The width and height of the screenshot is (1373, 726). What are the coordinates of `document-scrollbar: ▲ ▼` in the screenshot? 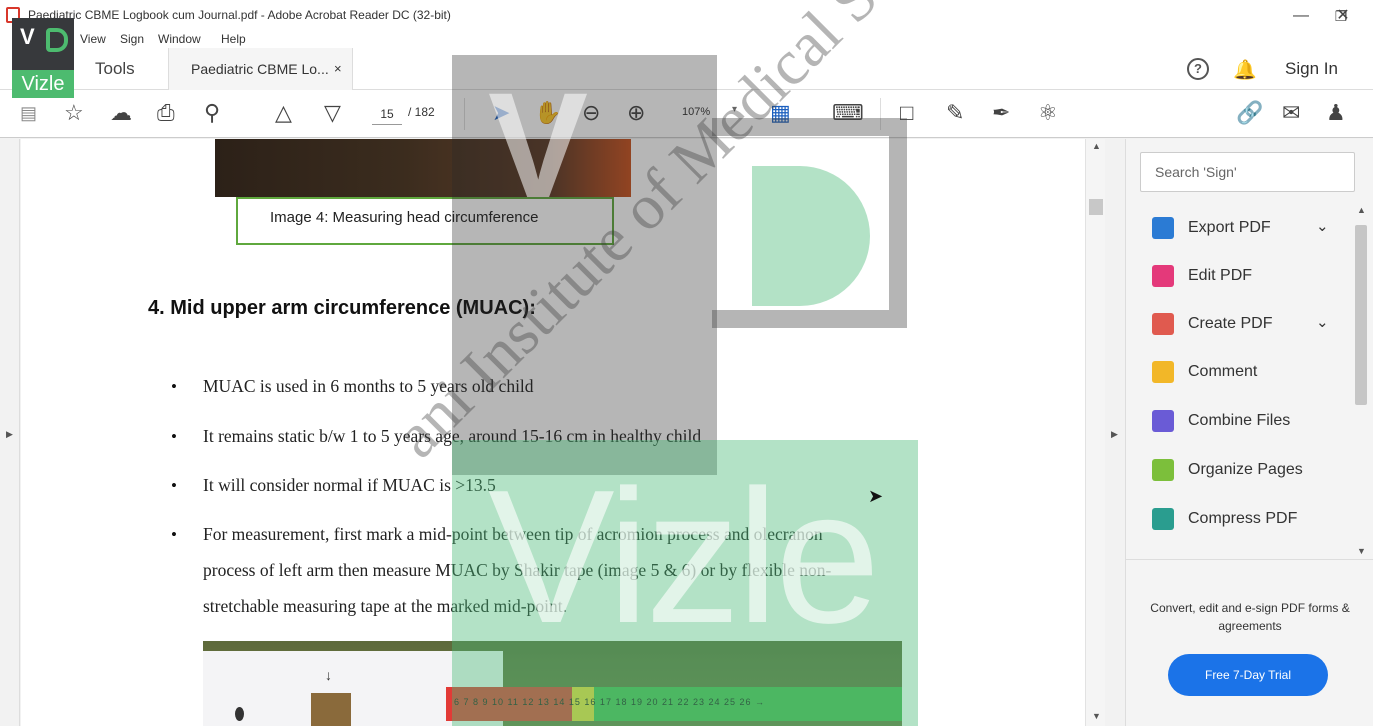 It's located at (1095, 432).